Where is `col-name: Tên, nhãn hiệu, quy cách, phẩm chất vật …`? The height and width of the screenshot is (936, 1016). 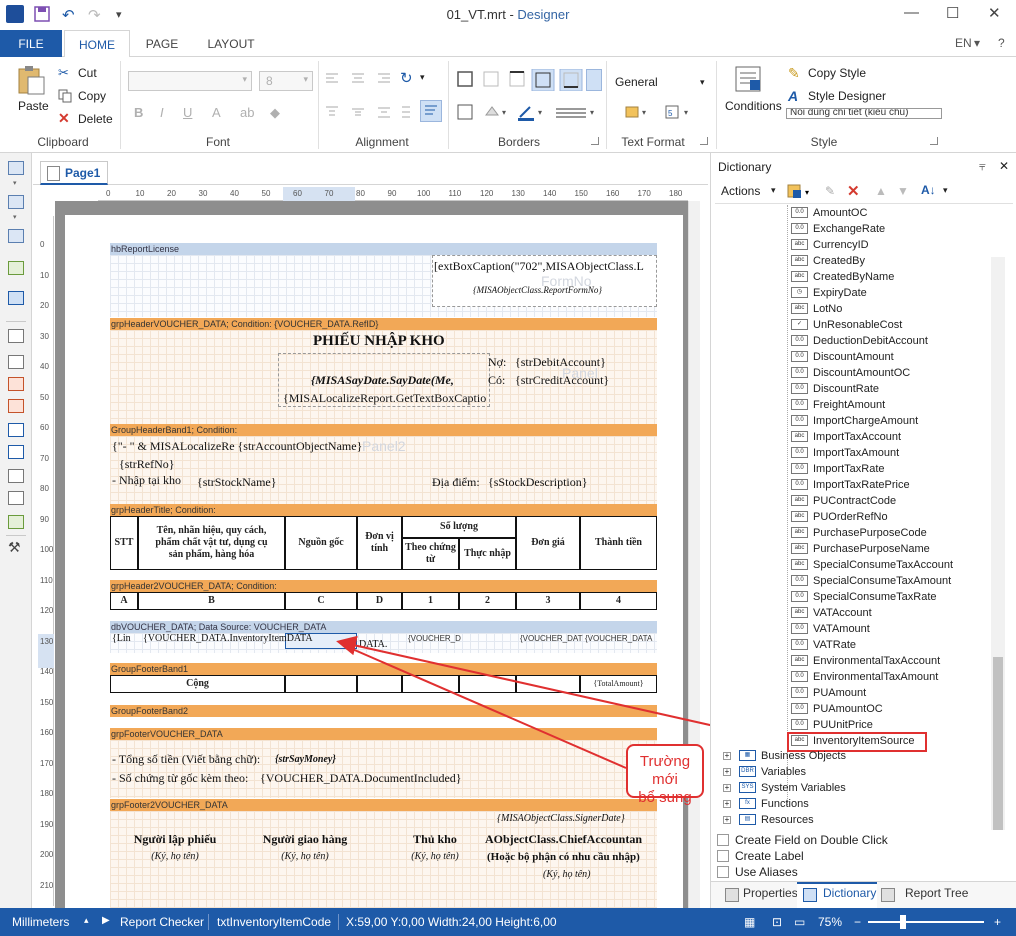
col-name: Tên, nhãn hiệu, quy cách, phẩm chất vật … is located at coordinates (211, 543).